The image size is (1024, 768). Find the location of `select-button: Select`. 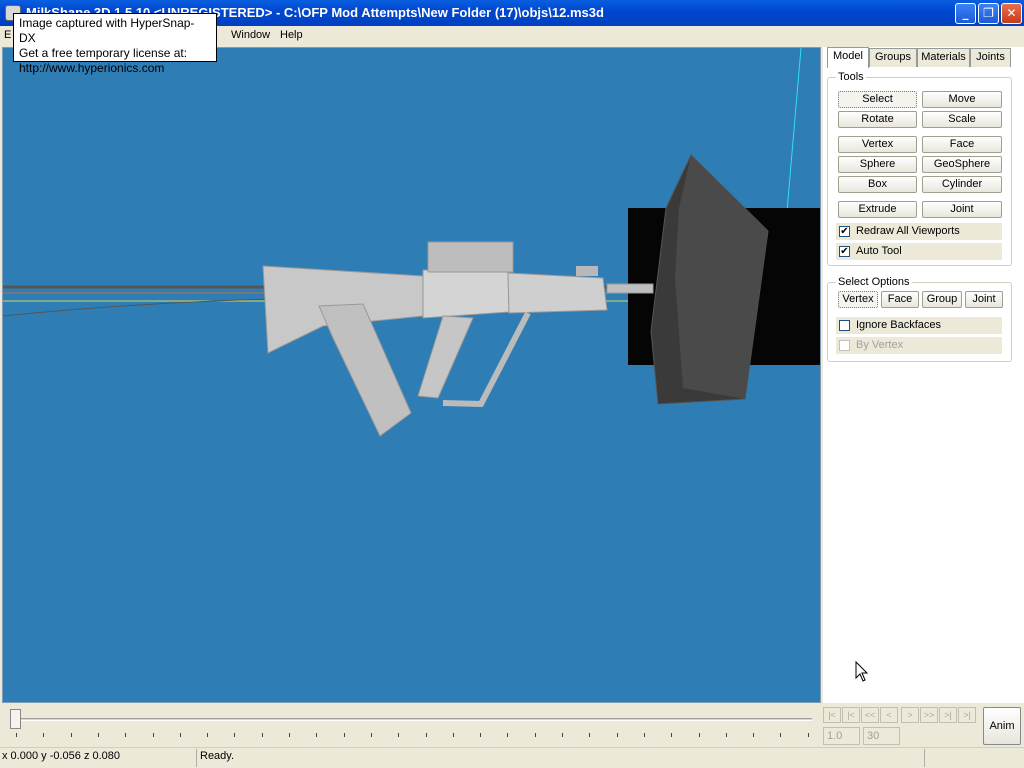

select-button: Select is located at coordinates (877, 99).